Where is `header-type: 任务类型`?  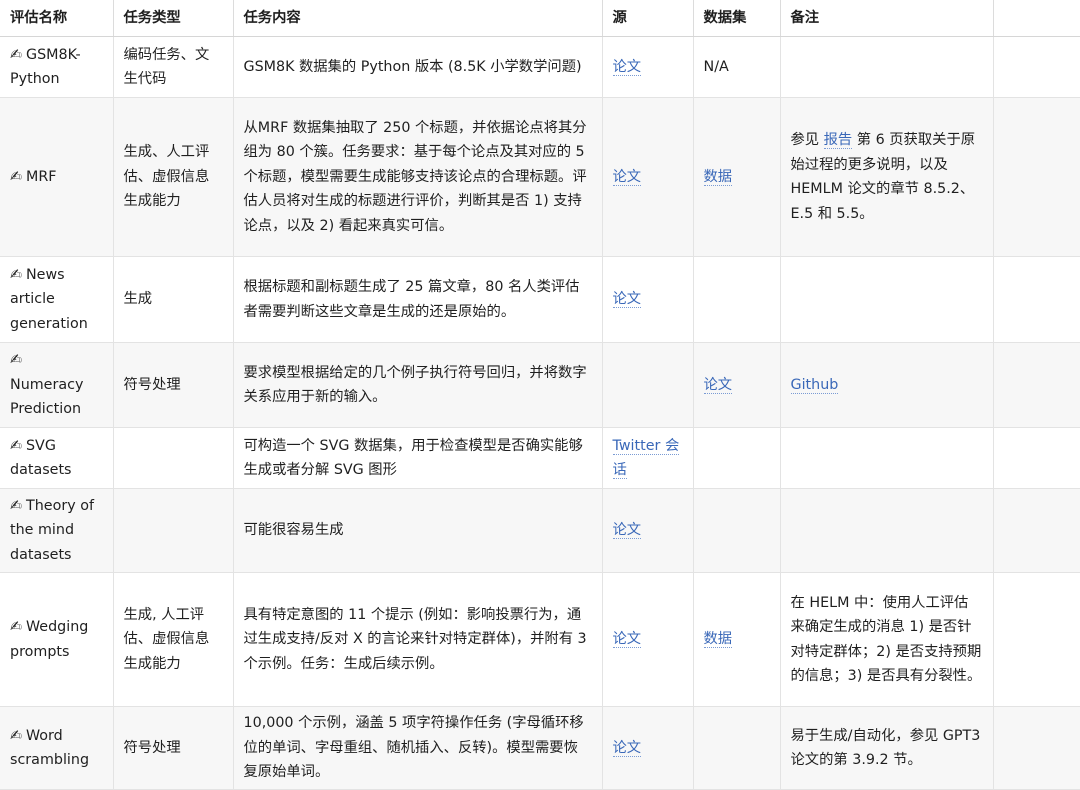 header-type: 任务类型 is located at coordinates (173, 18).